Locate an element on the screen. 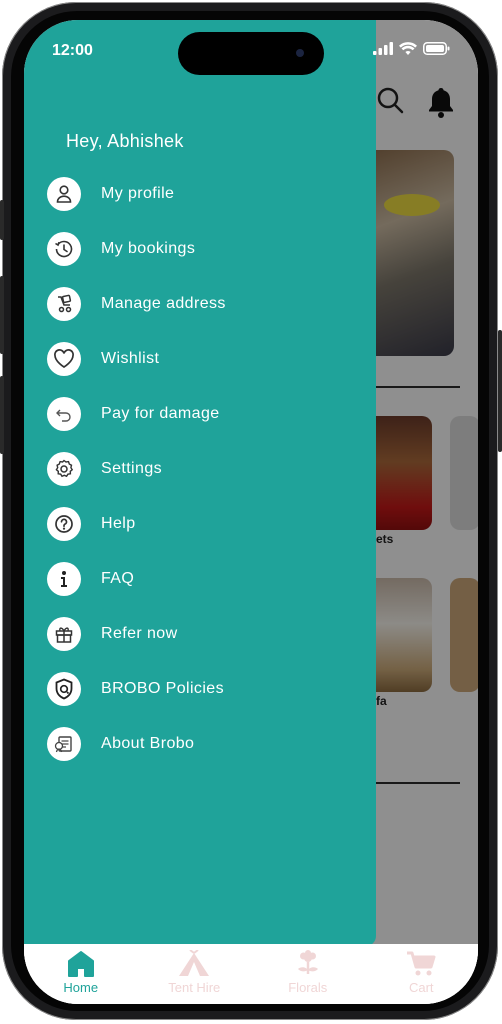 The width and height of the screenshot is (502, 1024). nav-cart: Cart is located at coordinates (422, 974).